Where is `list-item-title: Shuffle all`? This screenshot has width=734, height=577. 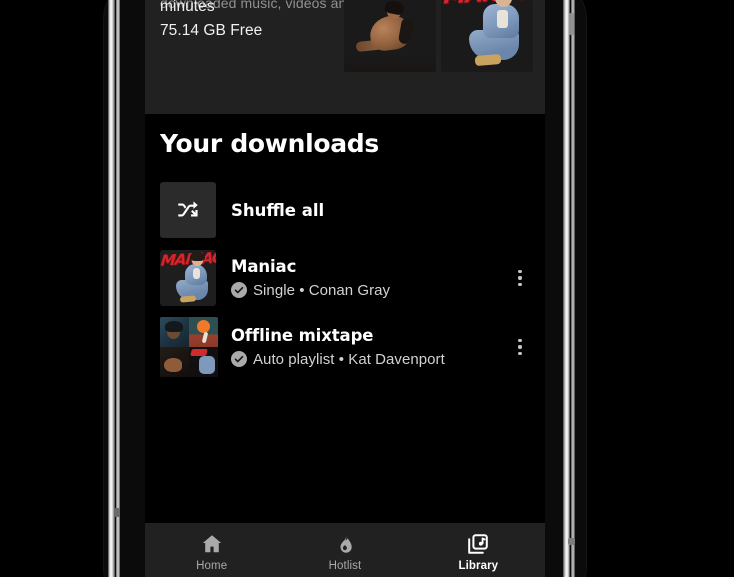 list-item-title: Shuffle all is located at coordinates (278, 210).